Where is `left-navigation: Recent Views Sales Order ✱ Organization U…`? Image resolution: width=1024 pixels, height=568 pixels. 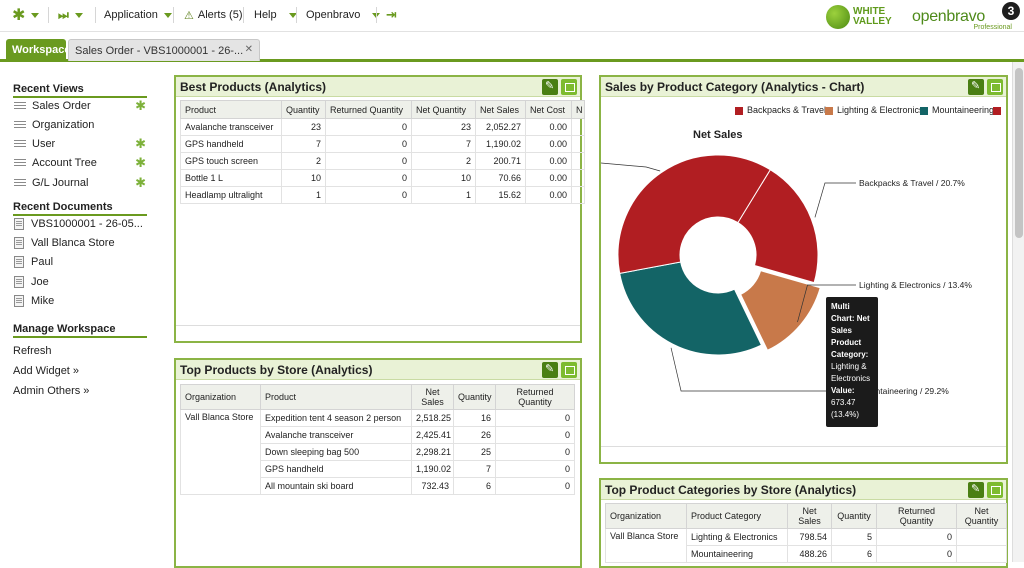 left-navigation: Recent Views Sales Order ✱ Organization U… is located at coordinates (80, 312).